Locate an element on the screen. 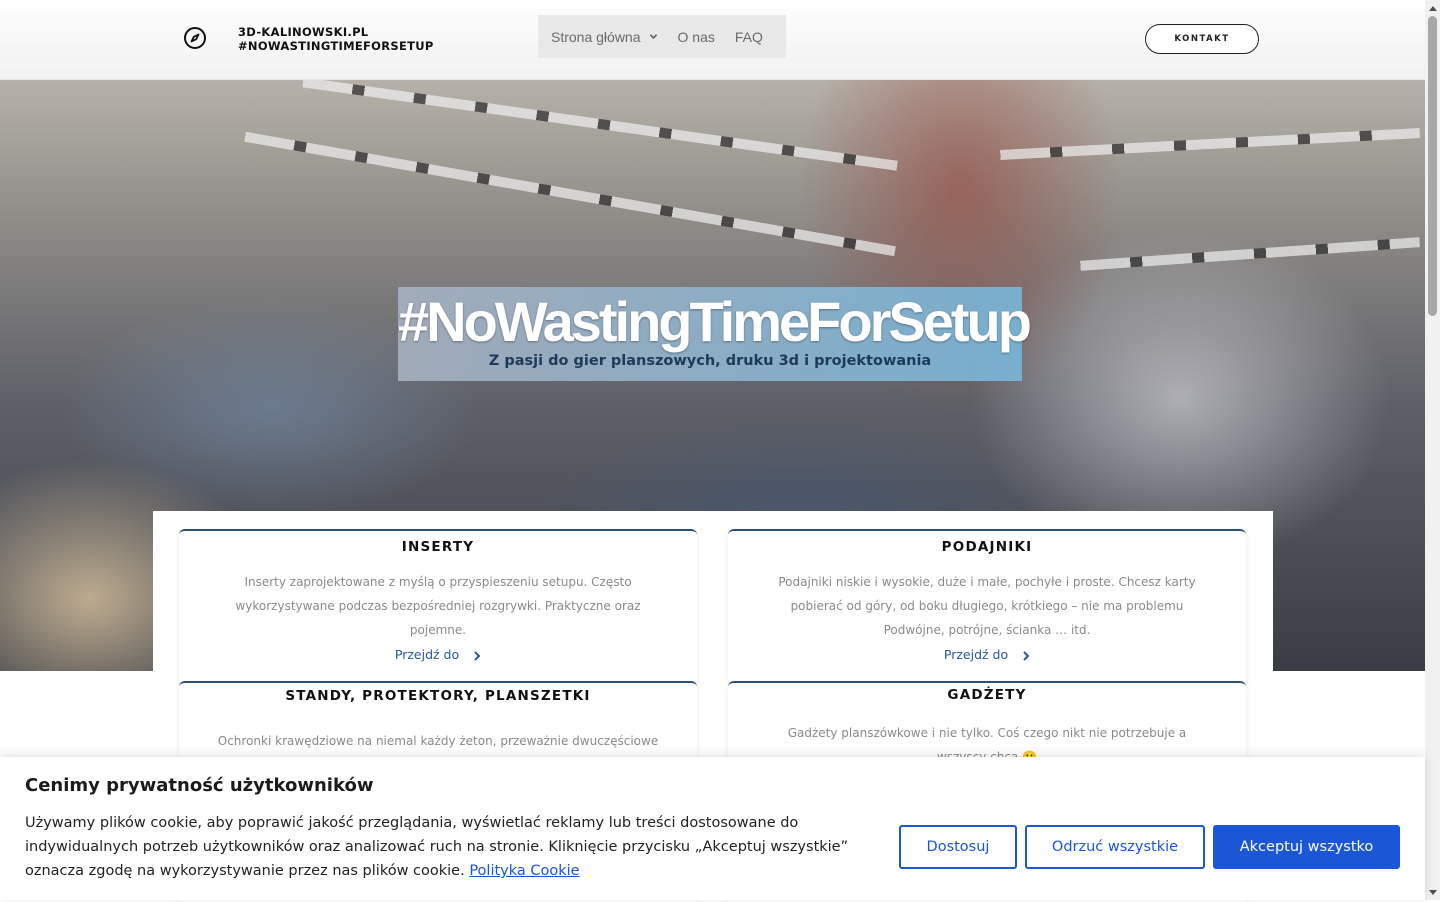 The width and height of the screenshot is (1440, 902). cookie-policy-link: Polityka Cookie is located at coordinates (524, 871).